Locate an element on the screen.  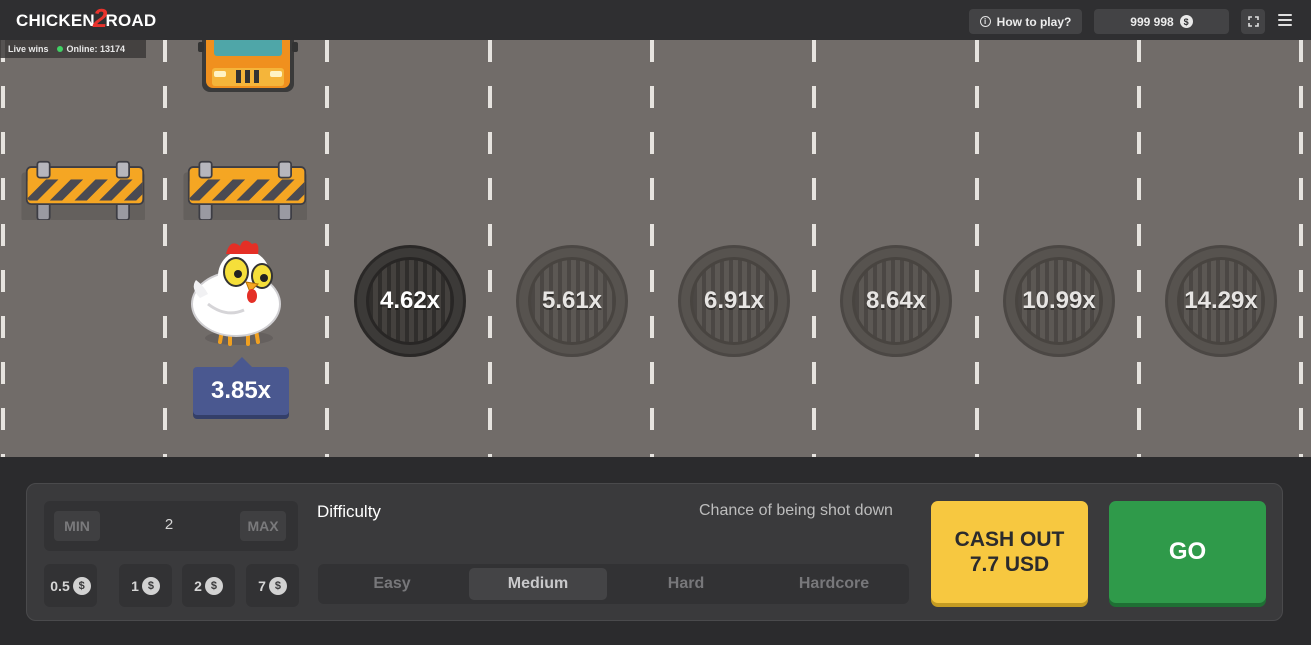
cash-out-label: CASH OUT is located at coordinates (1009, 539).